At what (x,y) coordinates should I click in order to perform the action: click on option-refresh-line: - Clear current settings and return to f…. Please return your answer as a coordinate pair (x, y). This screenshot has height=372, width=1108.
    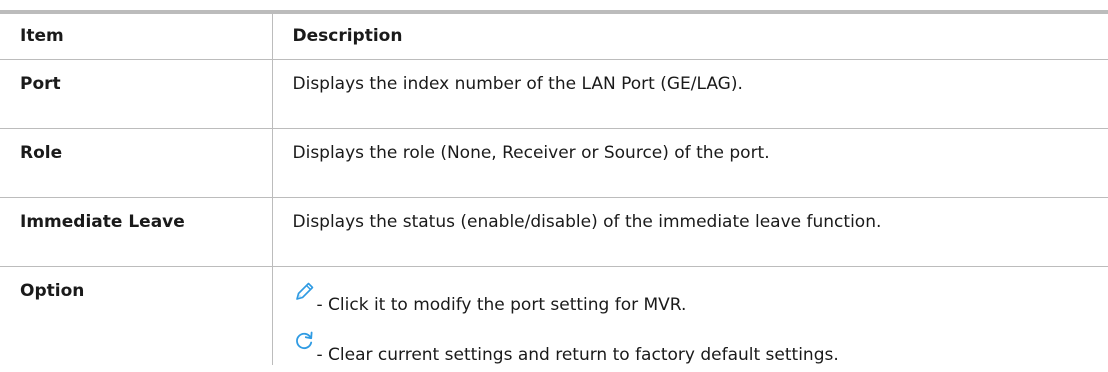
    Looking at the image, I should click on (700, 341).